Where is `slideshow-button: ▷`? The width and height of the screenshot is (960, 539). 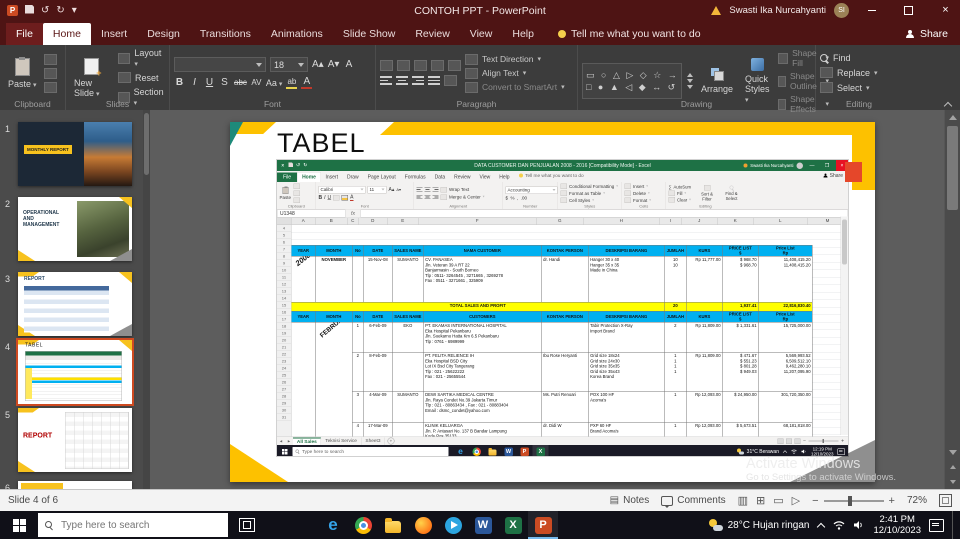 slideshow-button: ▷ is located at coordinates (796, 500).